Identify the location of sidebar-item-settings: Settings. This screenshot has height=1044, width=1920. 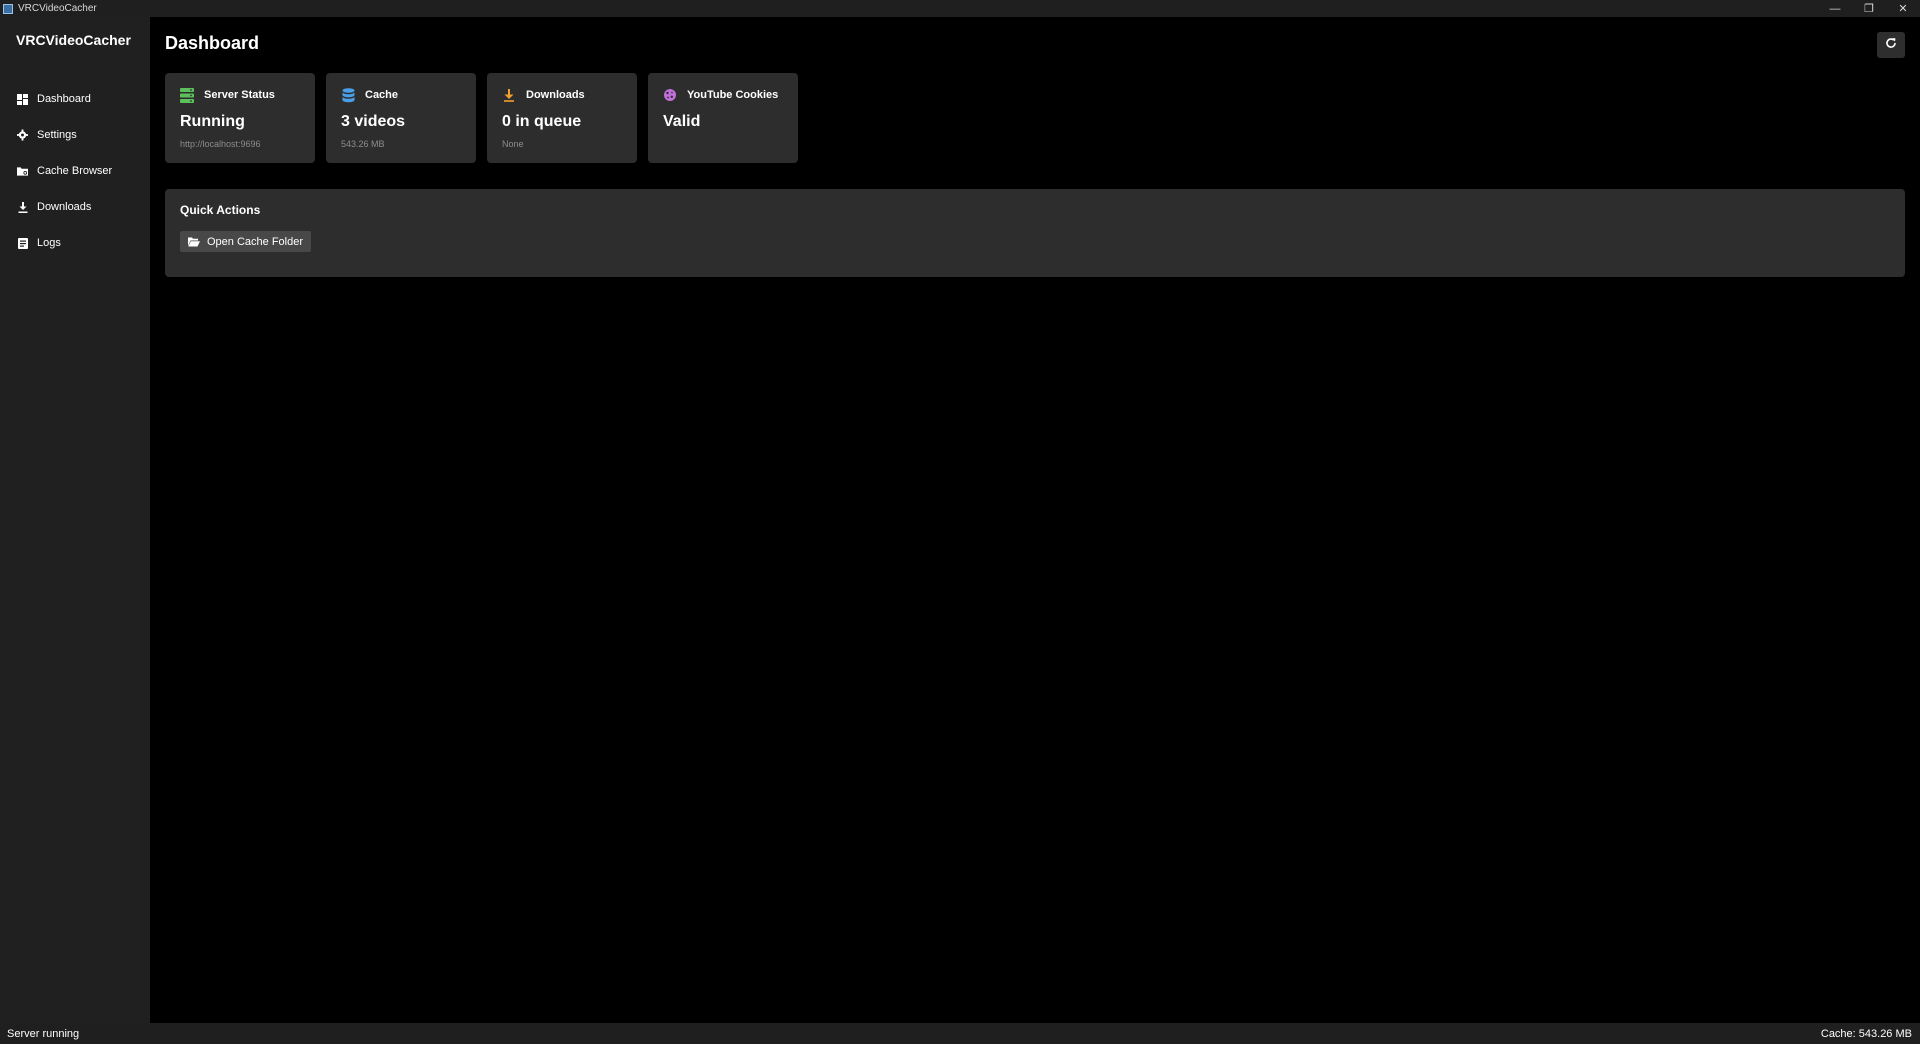
(75, 135).